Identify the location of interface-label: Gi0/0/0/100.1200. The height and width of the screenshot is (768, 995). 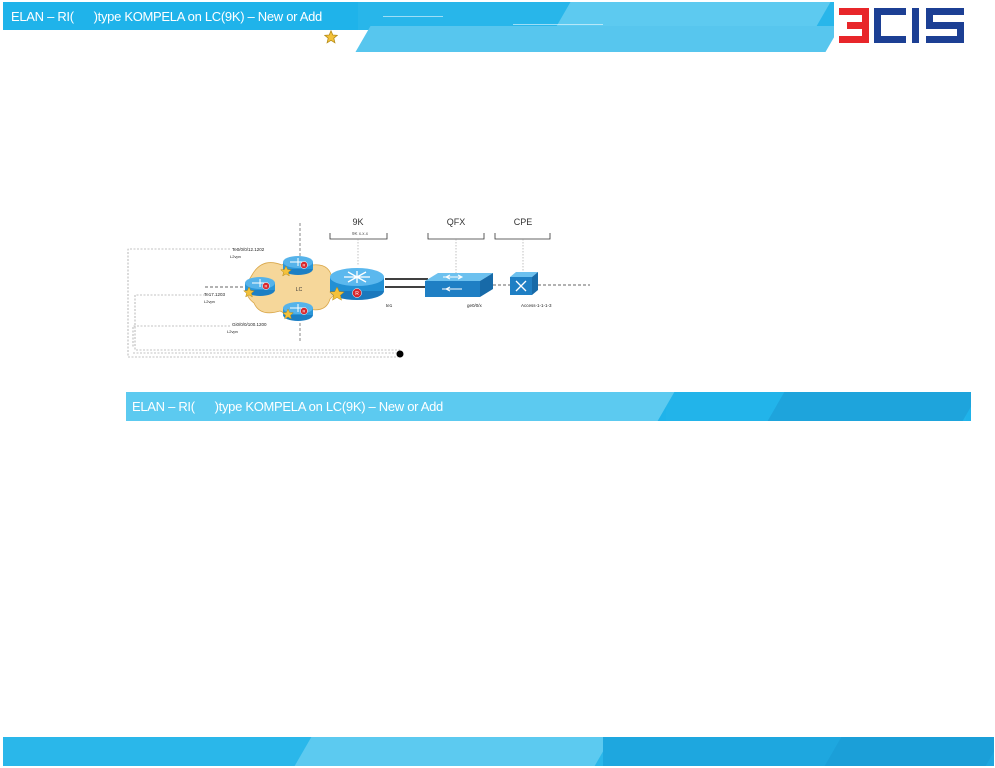
(249, 324).